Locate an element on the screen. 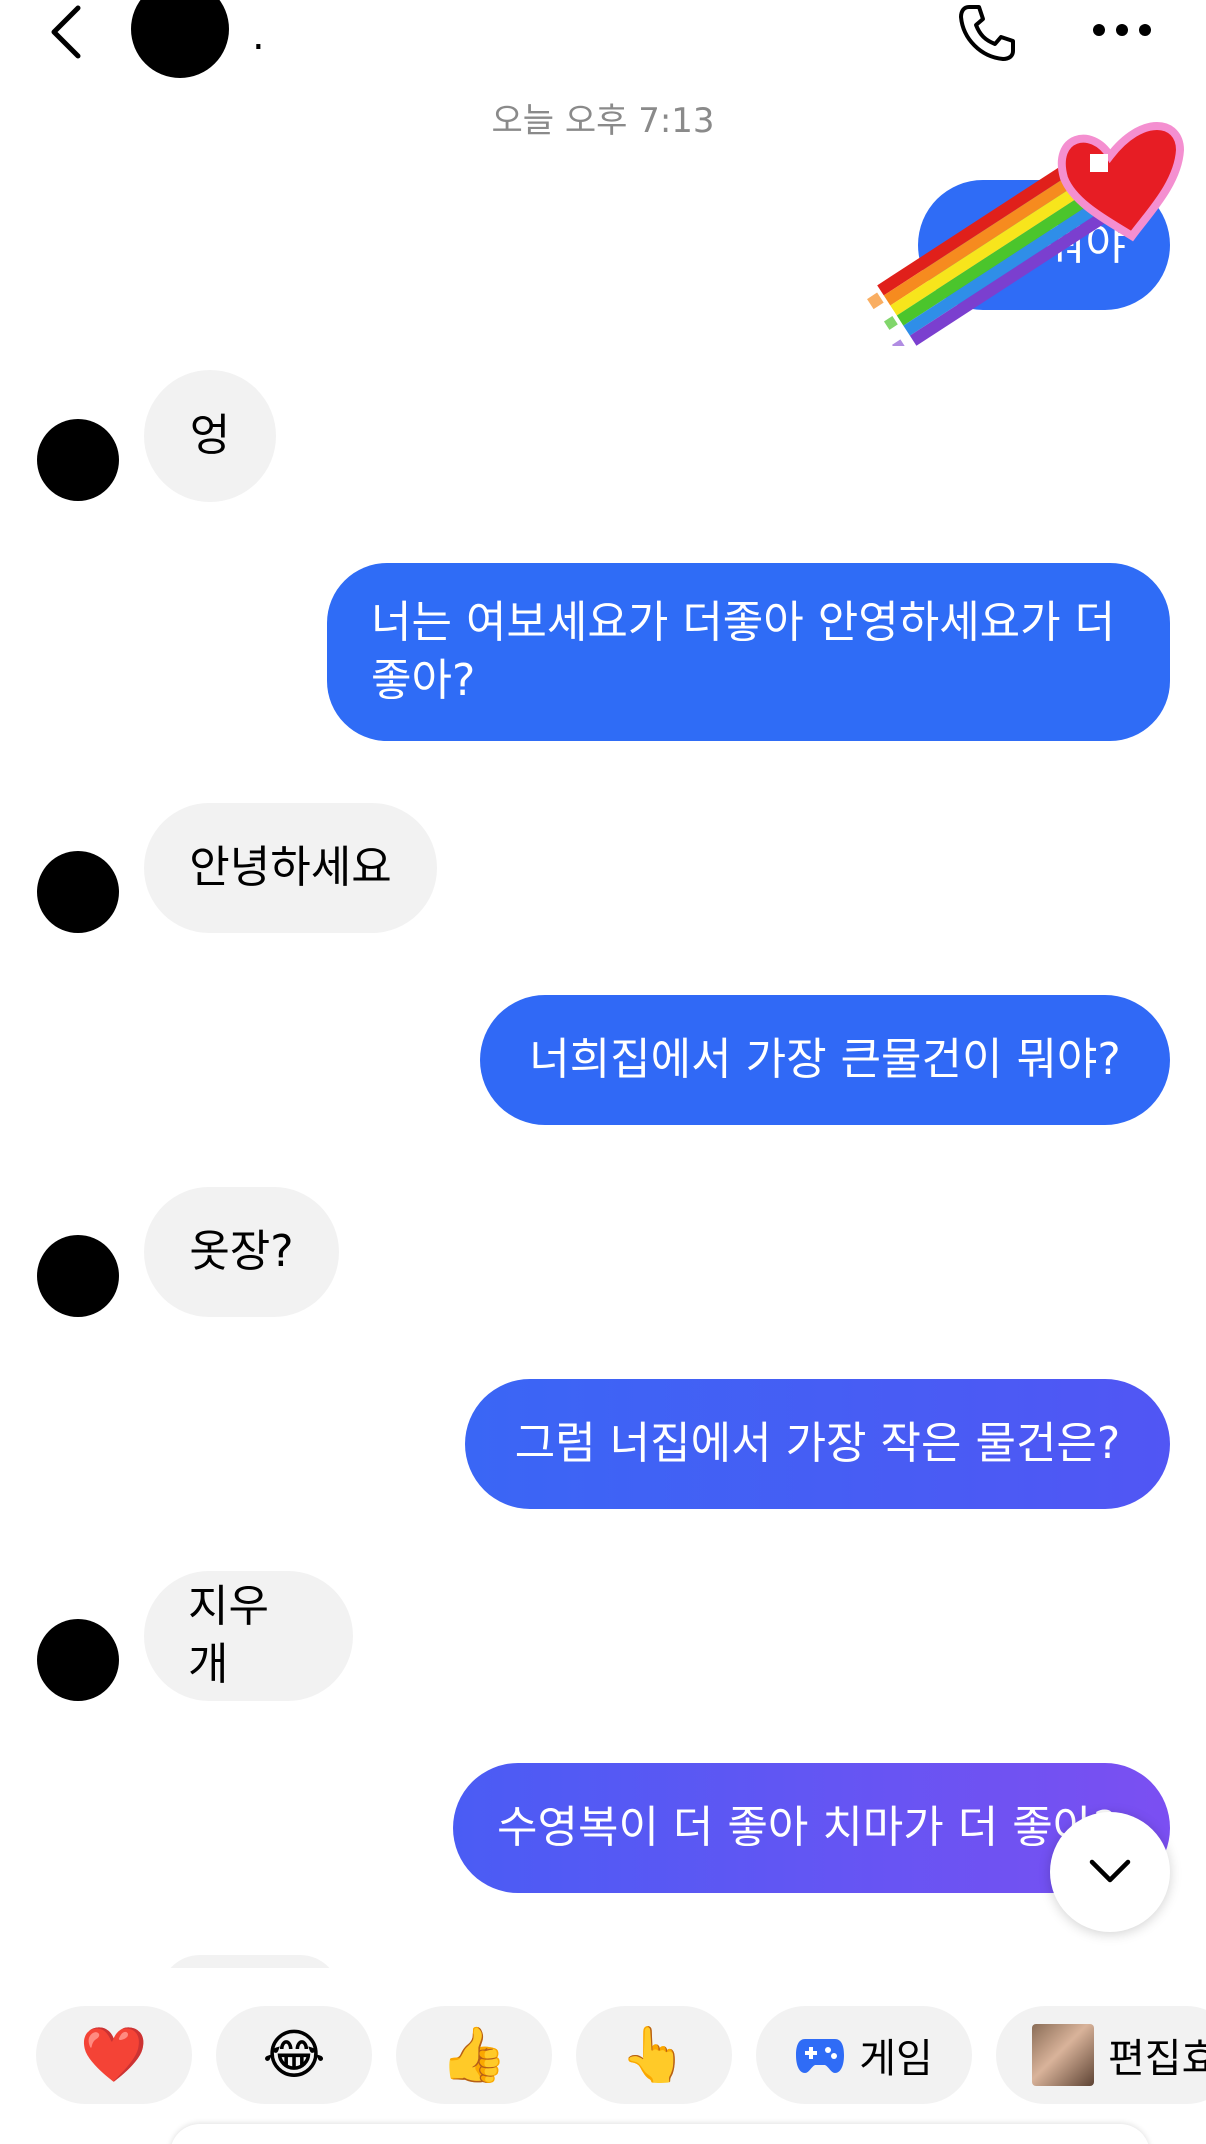 The width and height of the screenshot is (1206, 2144). message-text: 옷장? is located at coordinates (241, 1251).